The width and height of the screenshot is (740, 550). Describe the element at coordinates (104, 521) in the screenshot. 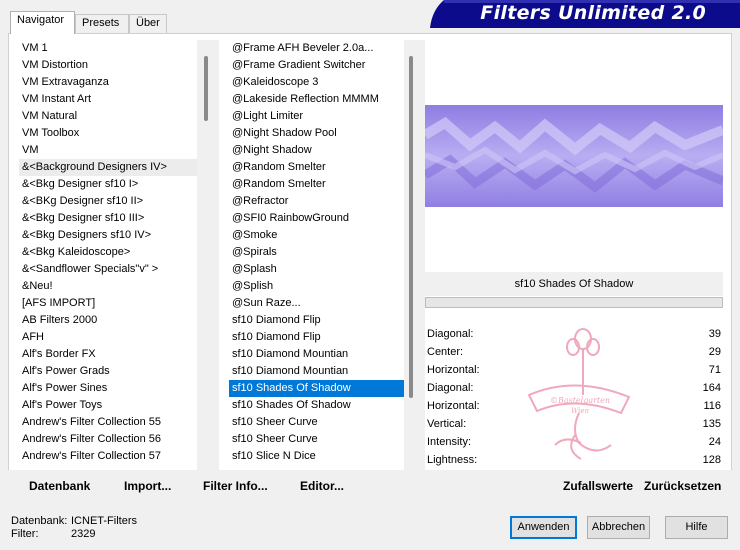

I see `db-value: ICNET-Filters` at that location.